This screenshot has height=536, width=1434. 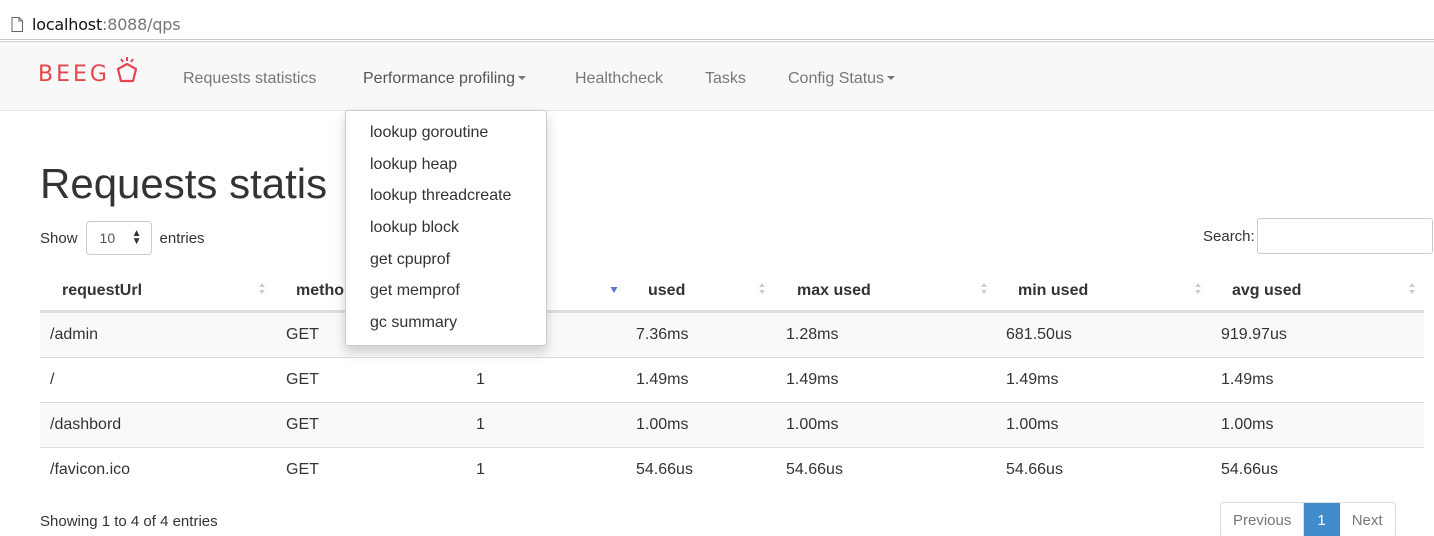 I want to click on column-header-max-used: max used, so click(x=834, y=291).